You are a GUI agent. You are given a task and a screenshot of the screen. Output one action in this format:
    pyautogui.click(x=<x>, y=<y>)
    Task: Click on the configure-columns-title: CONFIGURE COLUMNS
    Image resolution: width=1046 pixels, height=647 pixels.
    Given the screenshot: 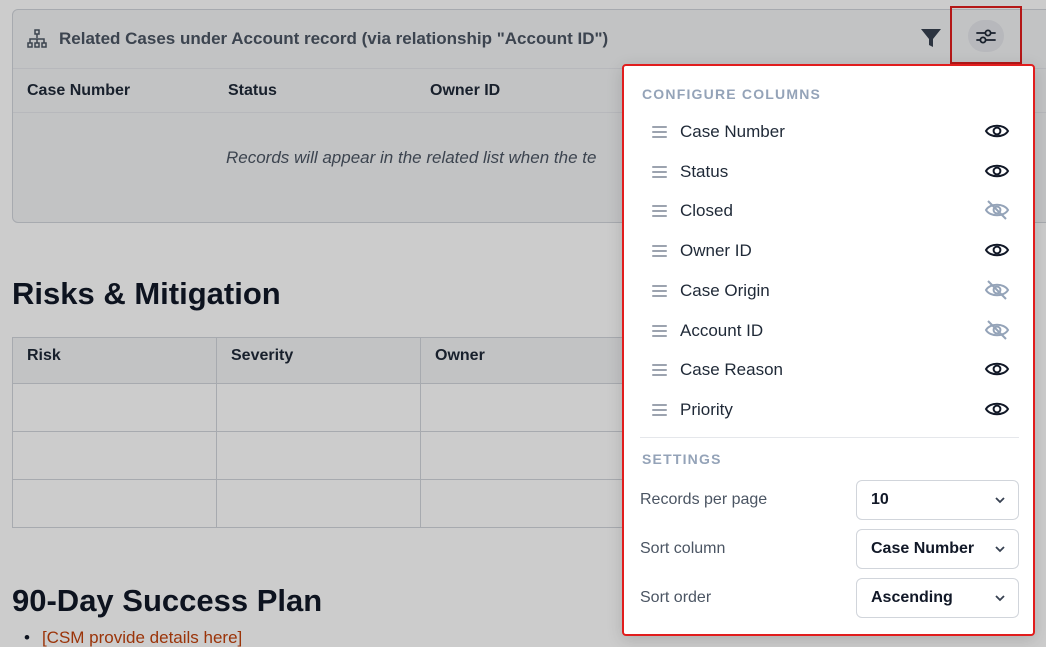 What is the action you would take?
    pyautogui.click(x=732, y=94)
    